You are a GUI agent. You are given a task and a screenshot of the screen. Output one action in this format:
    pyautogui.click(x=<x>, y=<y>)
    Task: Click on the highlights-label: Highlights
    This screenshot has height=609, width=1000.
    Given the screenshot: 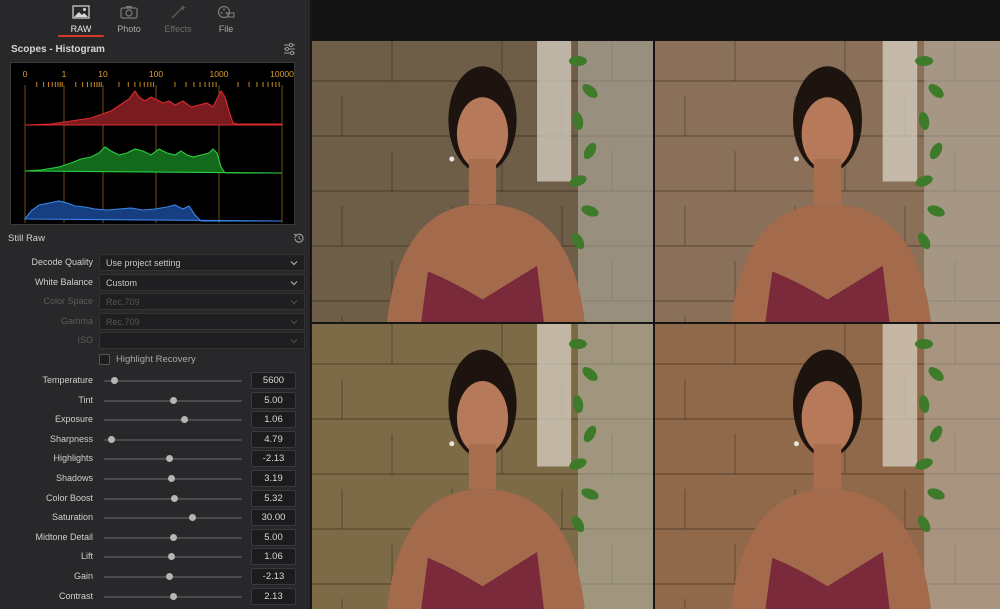 What is the action you would take?
    pyautogui.click(x=73, y=458)
    